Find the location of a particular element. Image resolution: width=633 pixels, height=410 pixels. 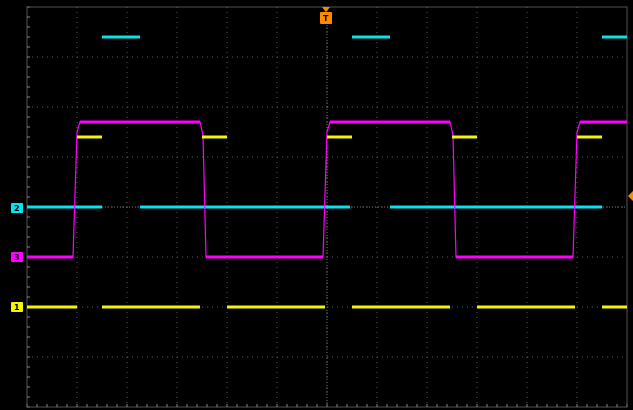

channel-3-marker-label: 3 is located at coordinates (17, 257).